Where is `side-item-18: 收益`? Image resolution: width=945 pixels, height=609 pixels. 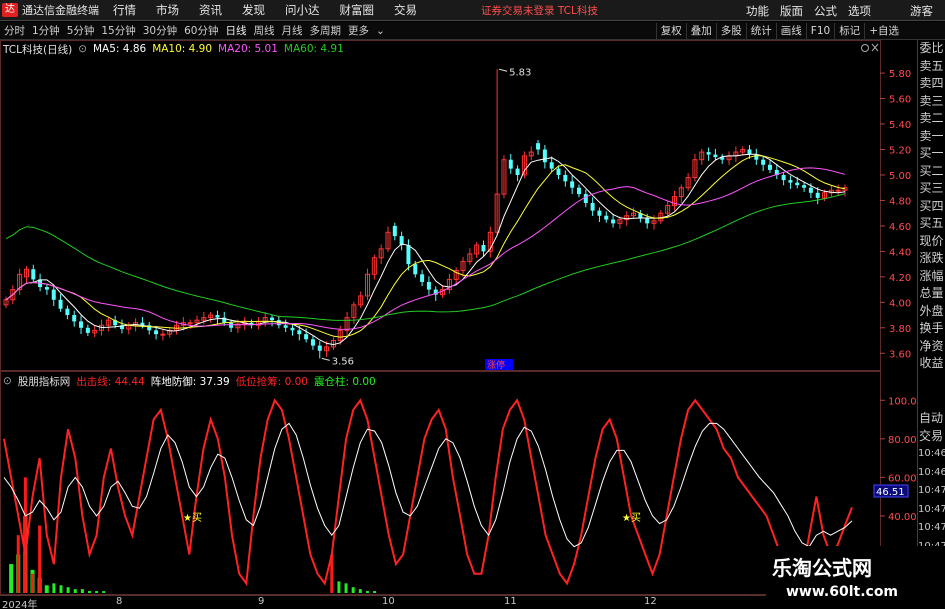
side-item-18: 收益 is located at coordinates (931, 364).